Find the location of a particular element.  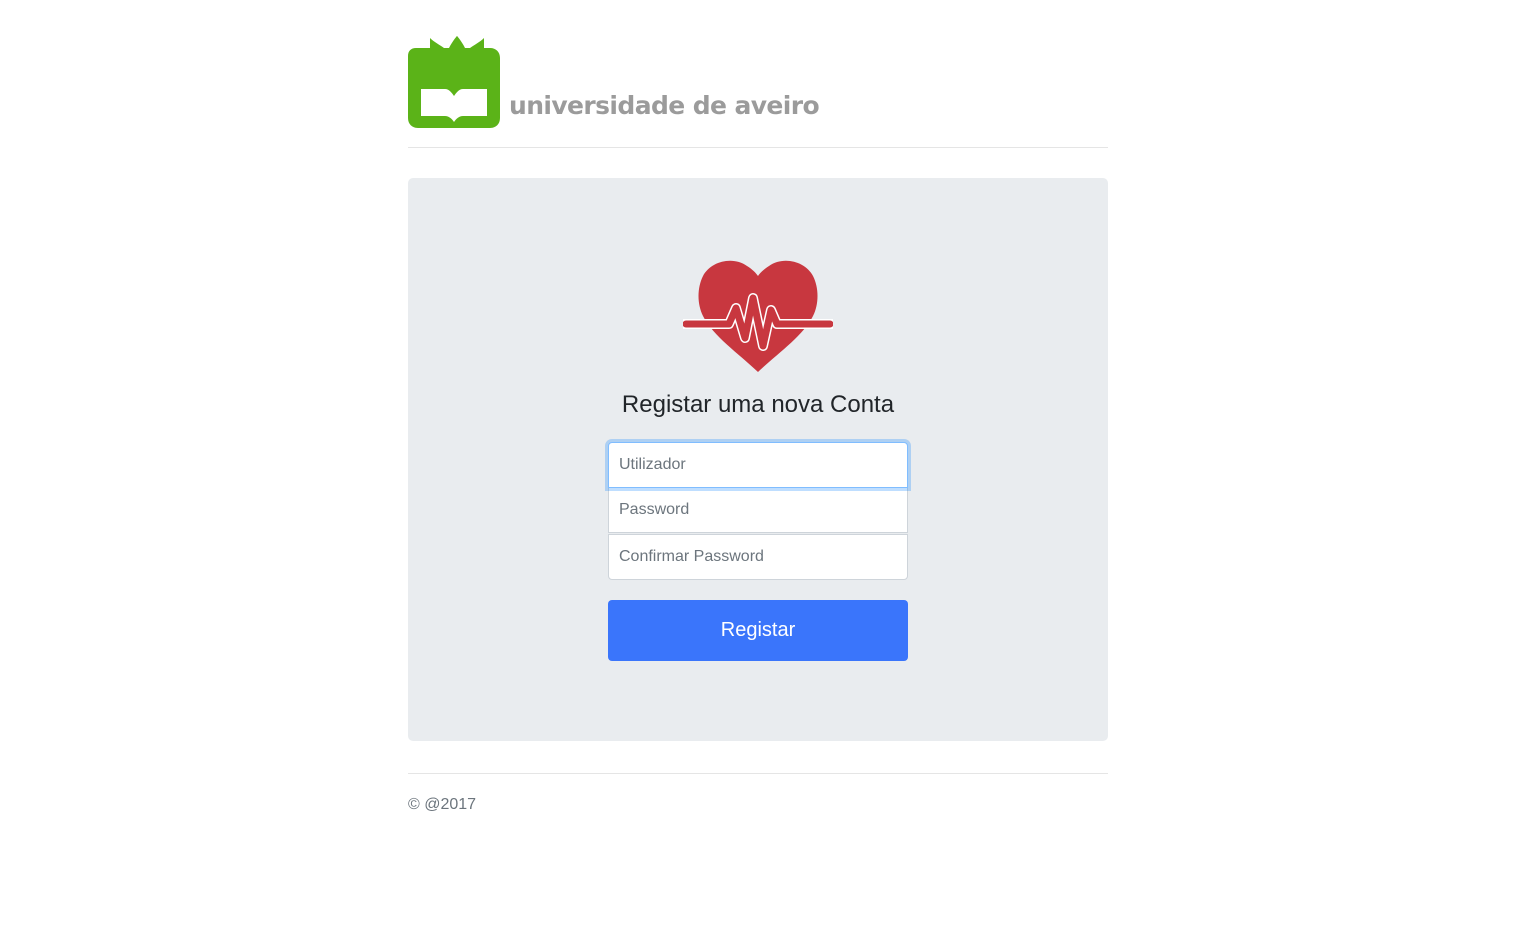

form-title: Registar uma nova Conta is located at coordinates (758, 404).